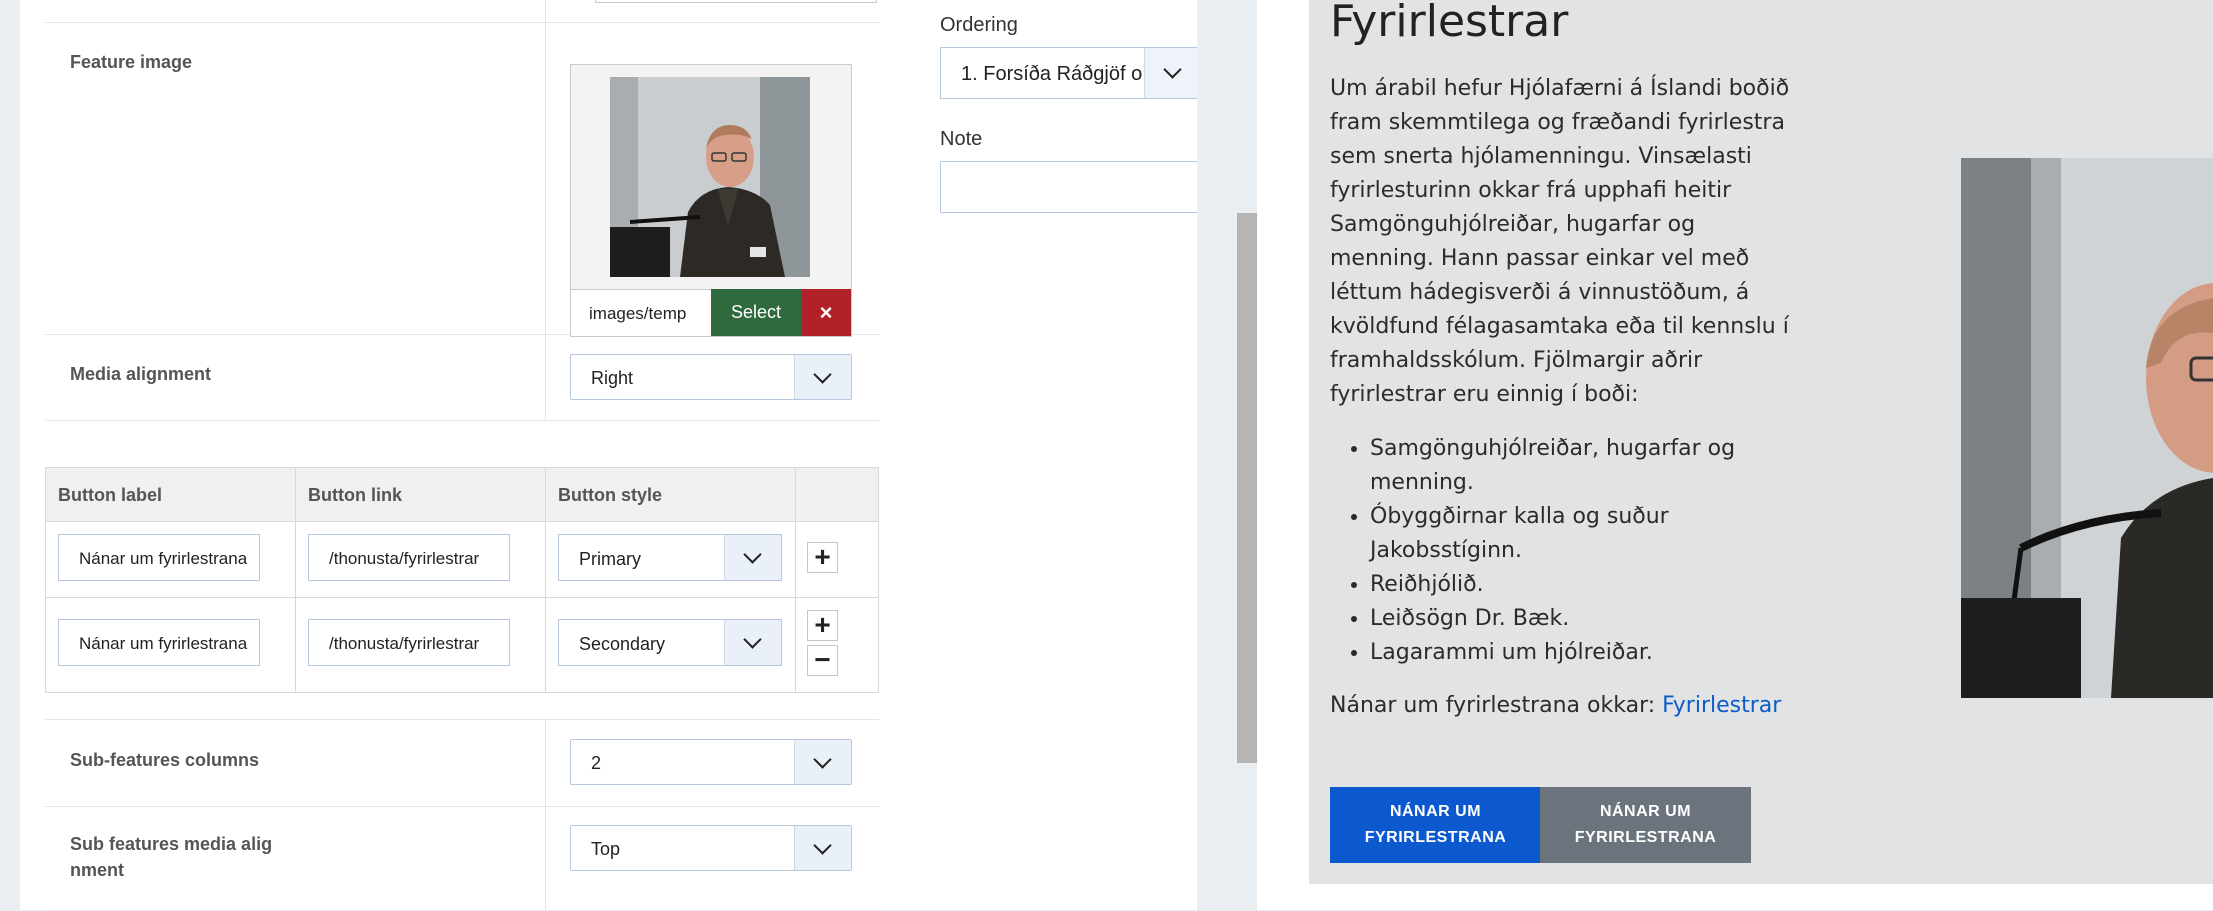 This screenshot has width=2213, height=911. I want to click on media-alignment-select: Right, so click(711, 377).